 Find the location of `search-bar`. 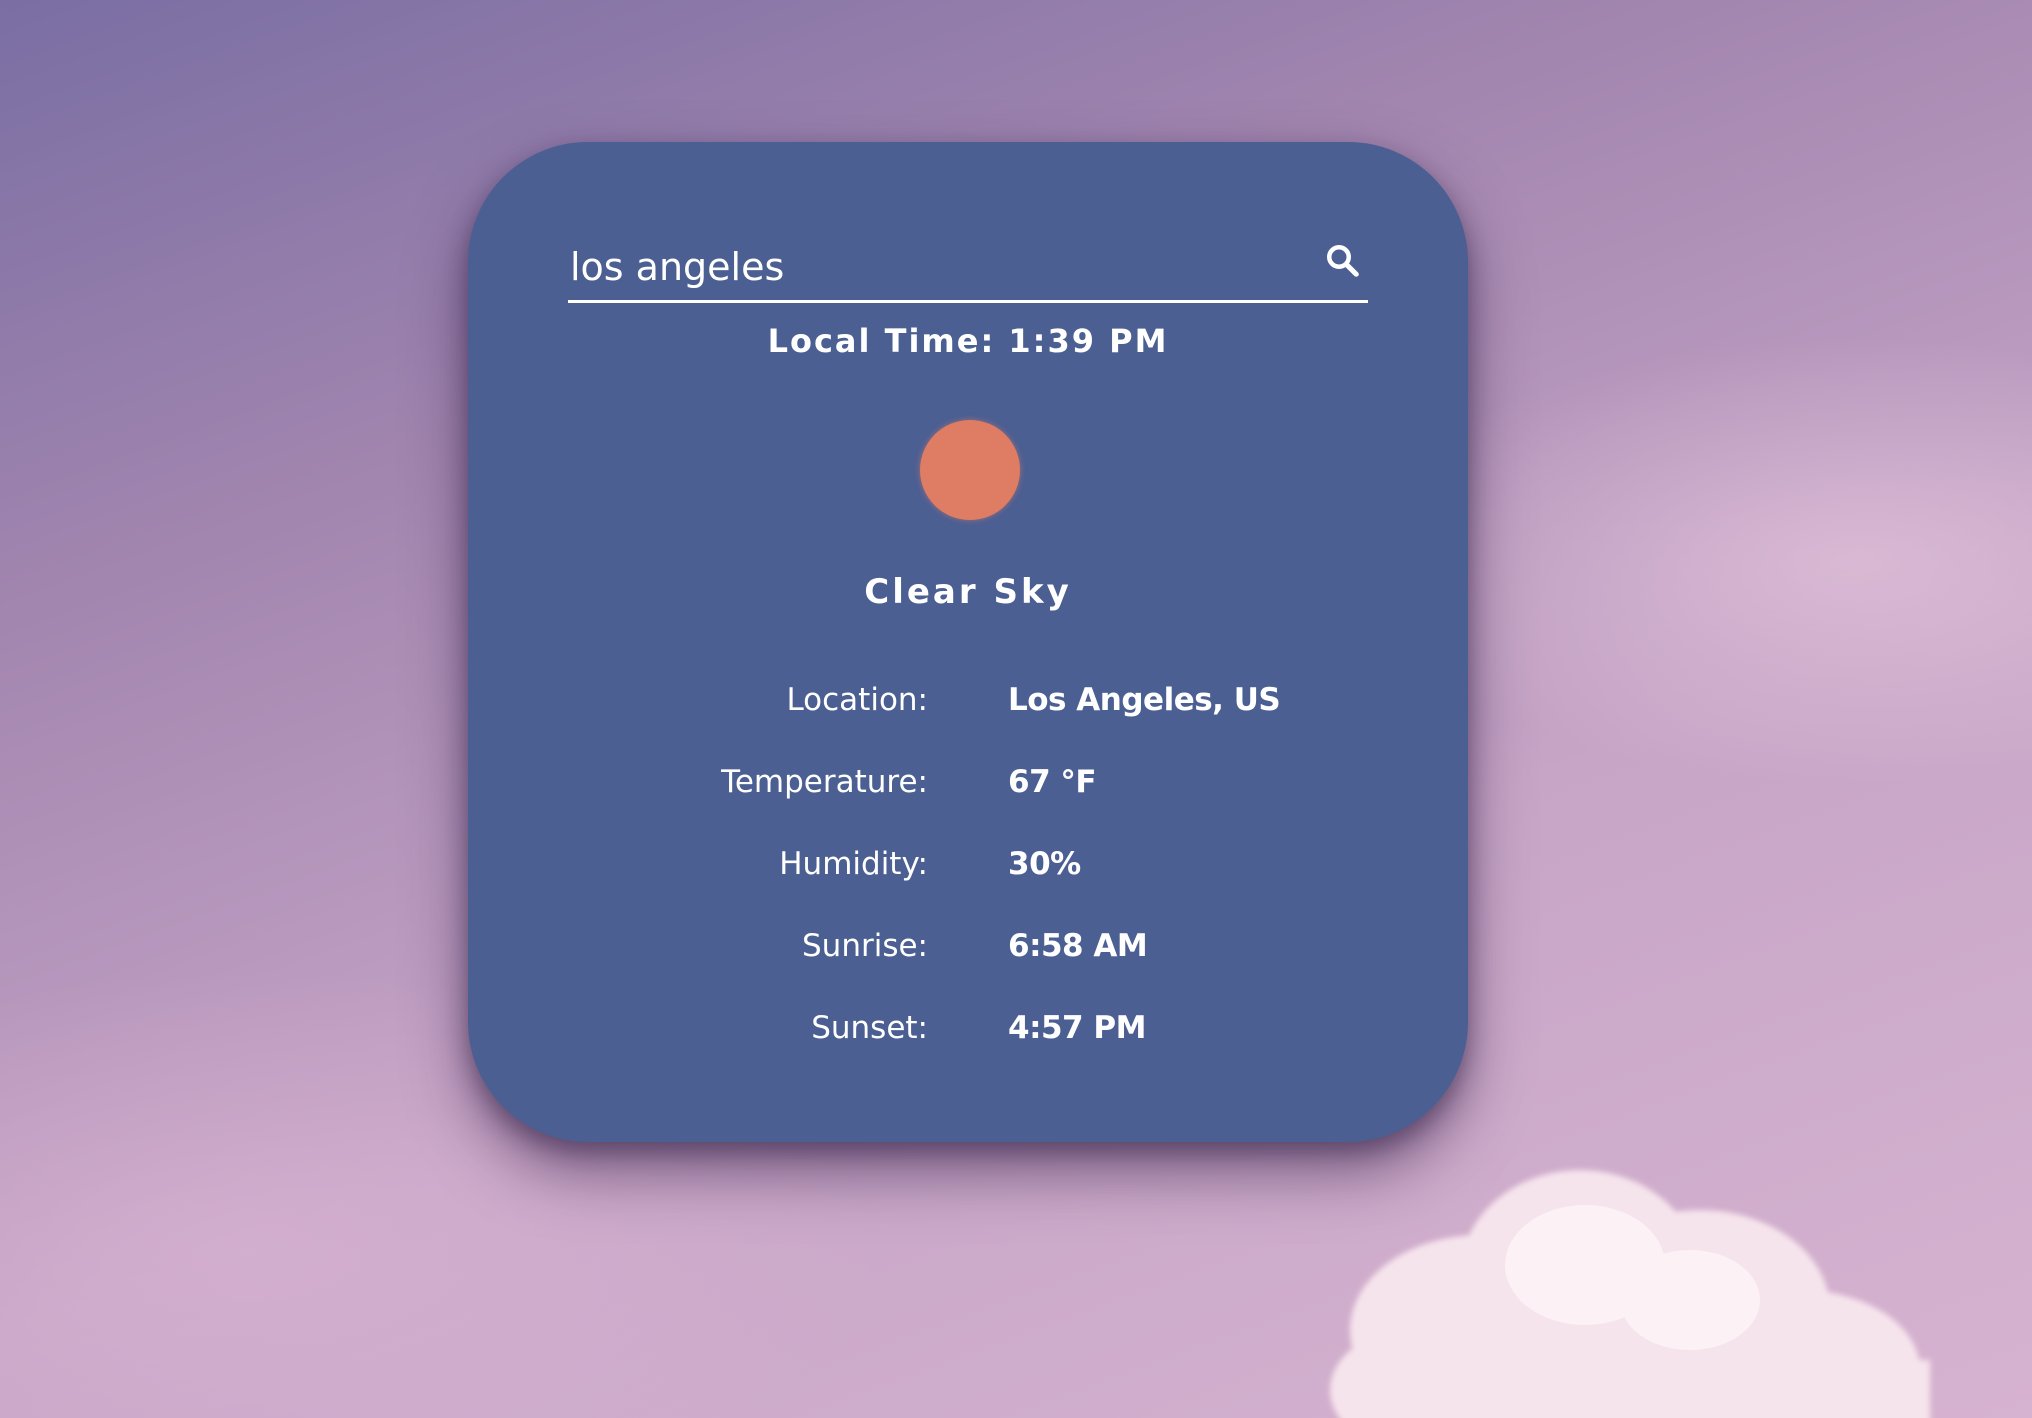

search-bar is located at coordinates (968, 266).